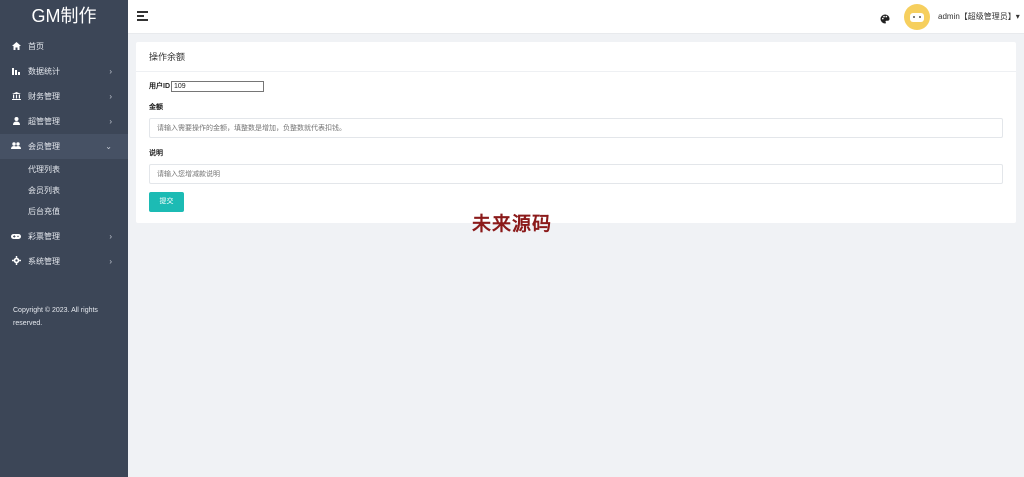 Image resolution: width=1024 pixels, height=477 pixels. What do you see at coordinates (156, 107) in the screenshot?
I see `amount-label: 金额` at bounding box center [156, 107].